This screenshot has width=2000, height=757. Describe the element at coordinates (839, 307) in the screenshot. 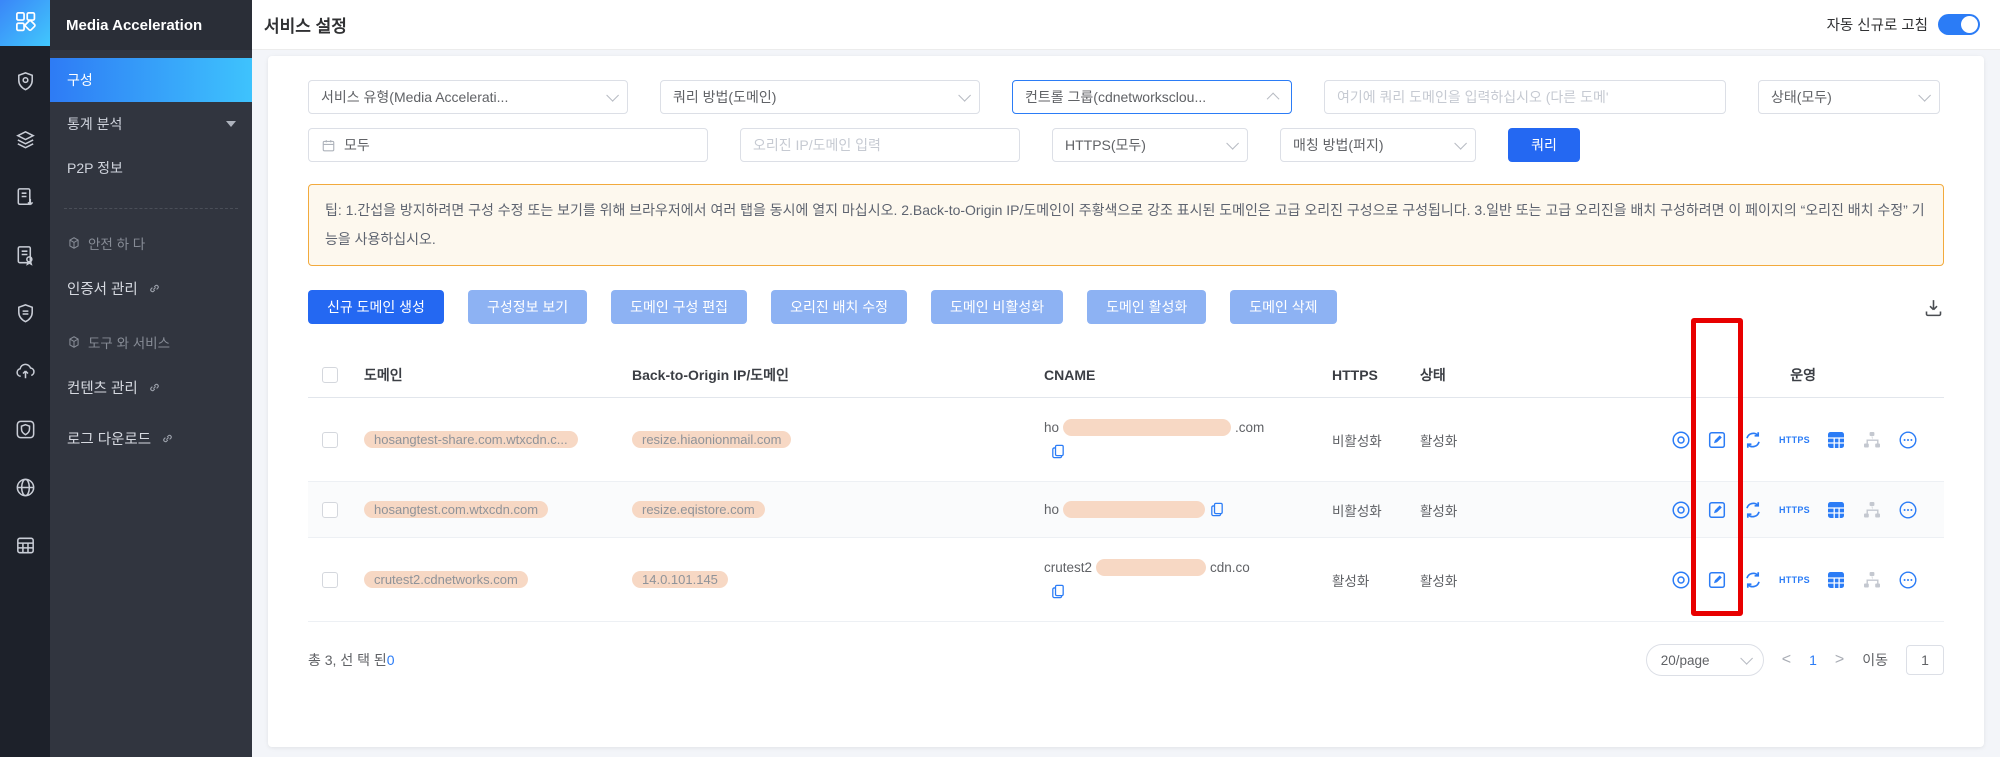

I see `modify-origin-batch-button: 오리진 배치 수정` at that location.